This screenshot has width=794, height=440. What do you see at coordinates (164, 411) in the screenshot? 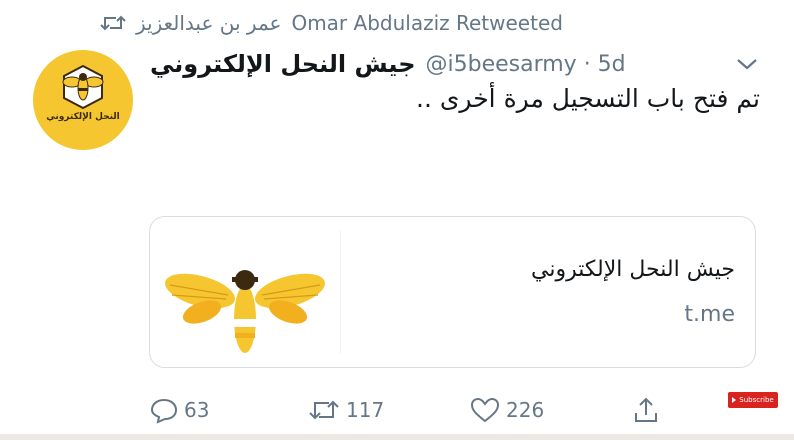
I see `reply-icon` at bounding box center [164, 411].